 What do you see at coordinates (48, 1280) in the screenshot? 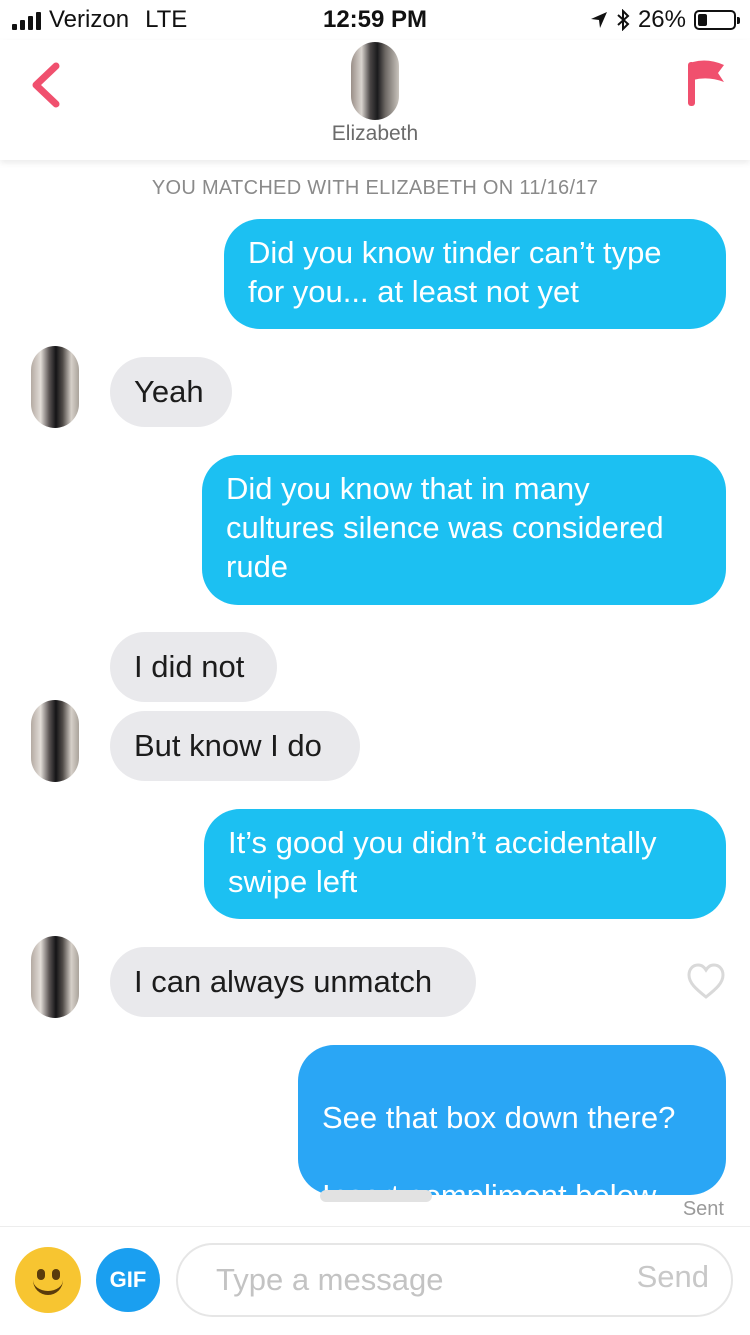
I see `smiley-icon` at bounding box center [48, 1280].